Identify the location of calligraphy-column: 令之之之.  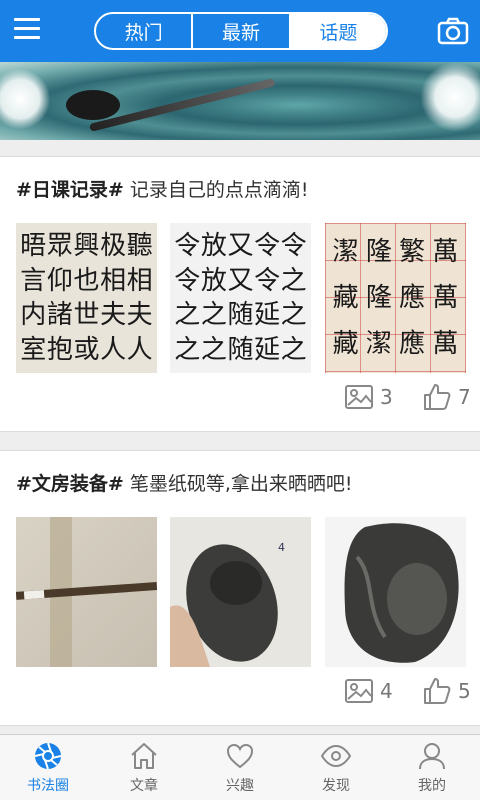
(294, 298).